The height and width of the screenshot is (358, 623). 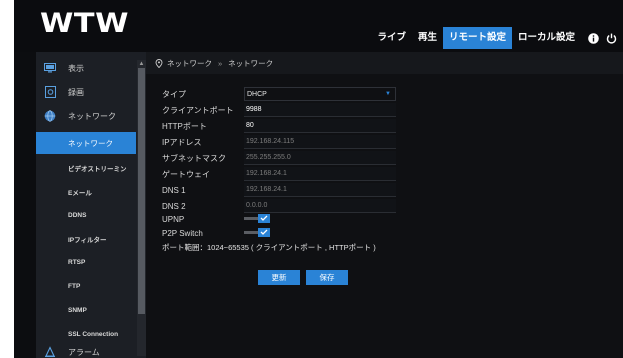 I want to click on refresh-button: 更新, so click(x=279, y=277).